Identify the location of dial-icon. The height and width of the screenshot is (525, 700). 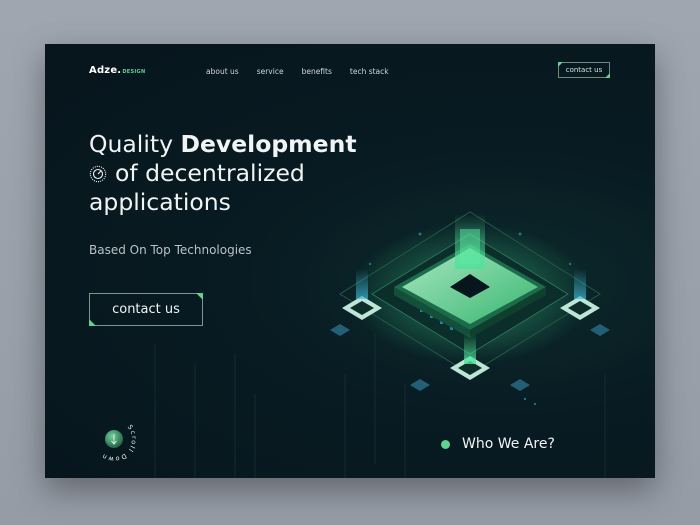
(98, 174).